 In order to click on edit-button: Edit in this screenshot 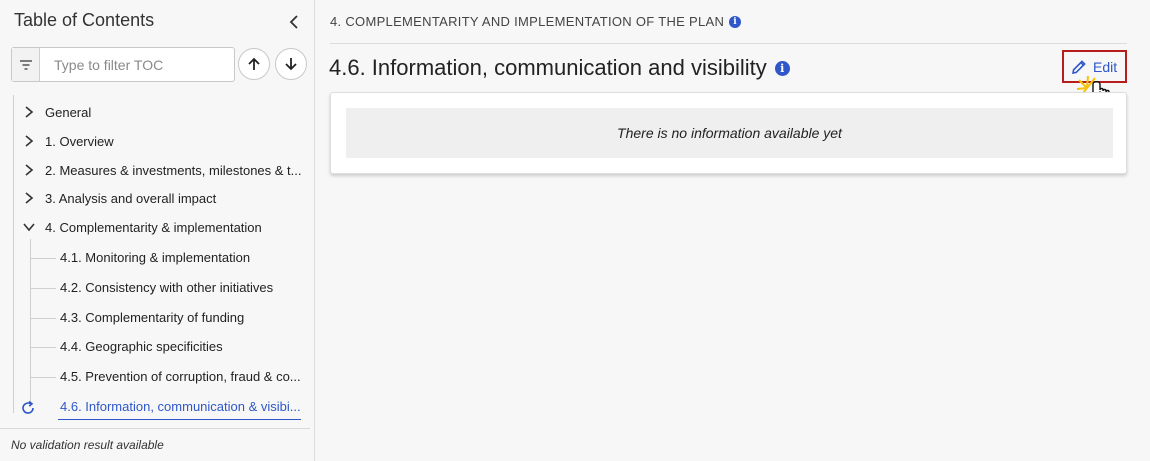, I will do `click(1094, 66)`.